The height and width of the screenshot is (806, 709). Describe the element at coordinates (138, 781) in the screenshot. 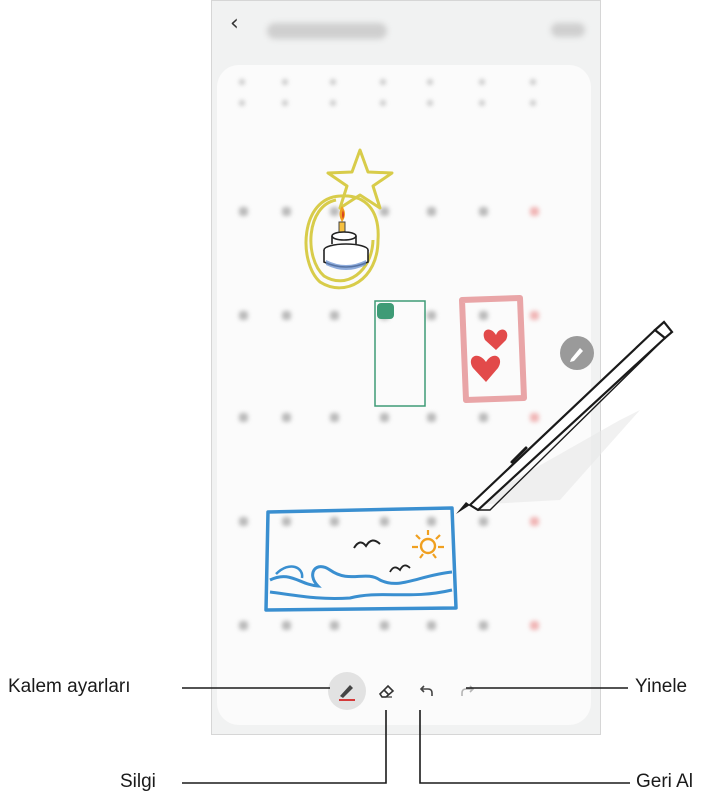

I see `eraser-callout: Silgi` at that location.